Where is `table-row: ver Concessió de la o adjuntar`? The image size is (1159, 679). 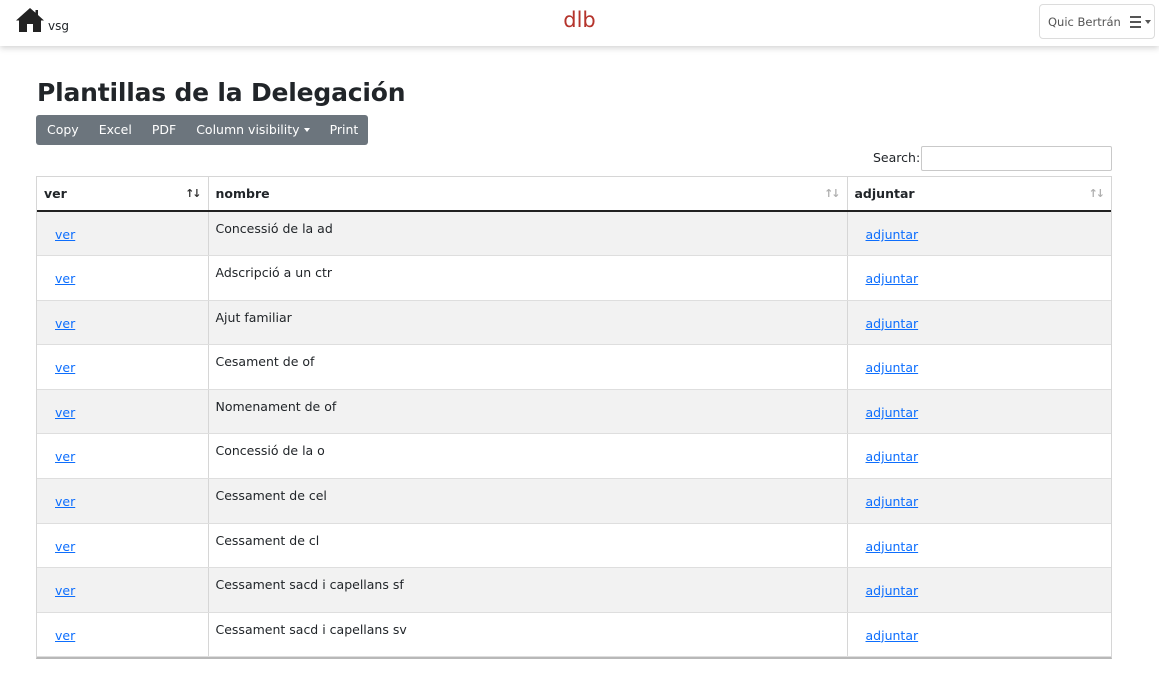 table-row: ver Concessió de la o adjuntar is located at coordinates (574, 456).